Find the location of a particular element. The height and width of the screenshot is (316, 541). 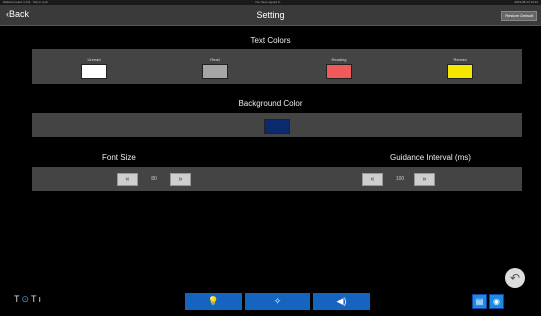

font-size-value: 80 is located at coordinates (154, 179).